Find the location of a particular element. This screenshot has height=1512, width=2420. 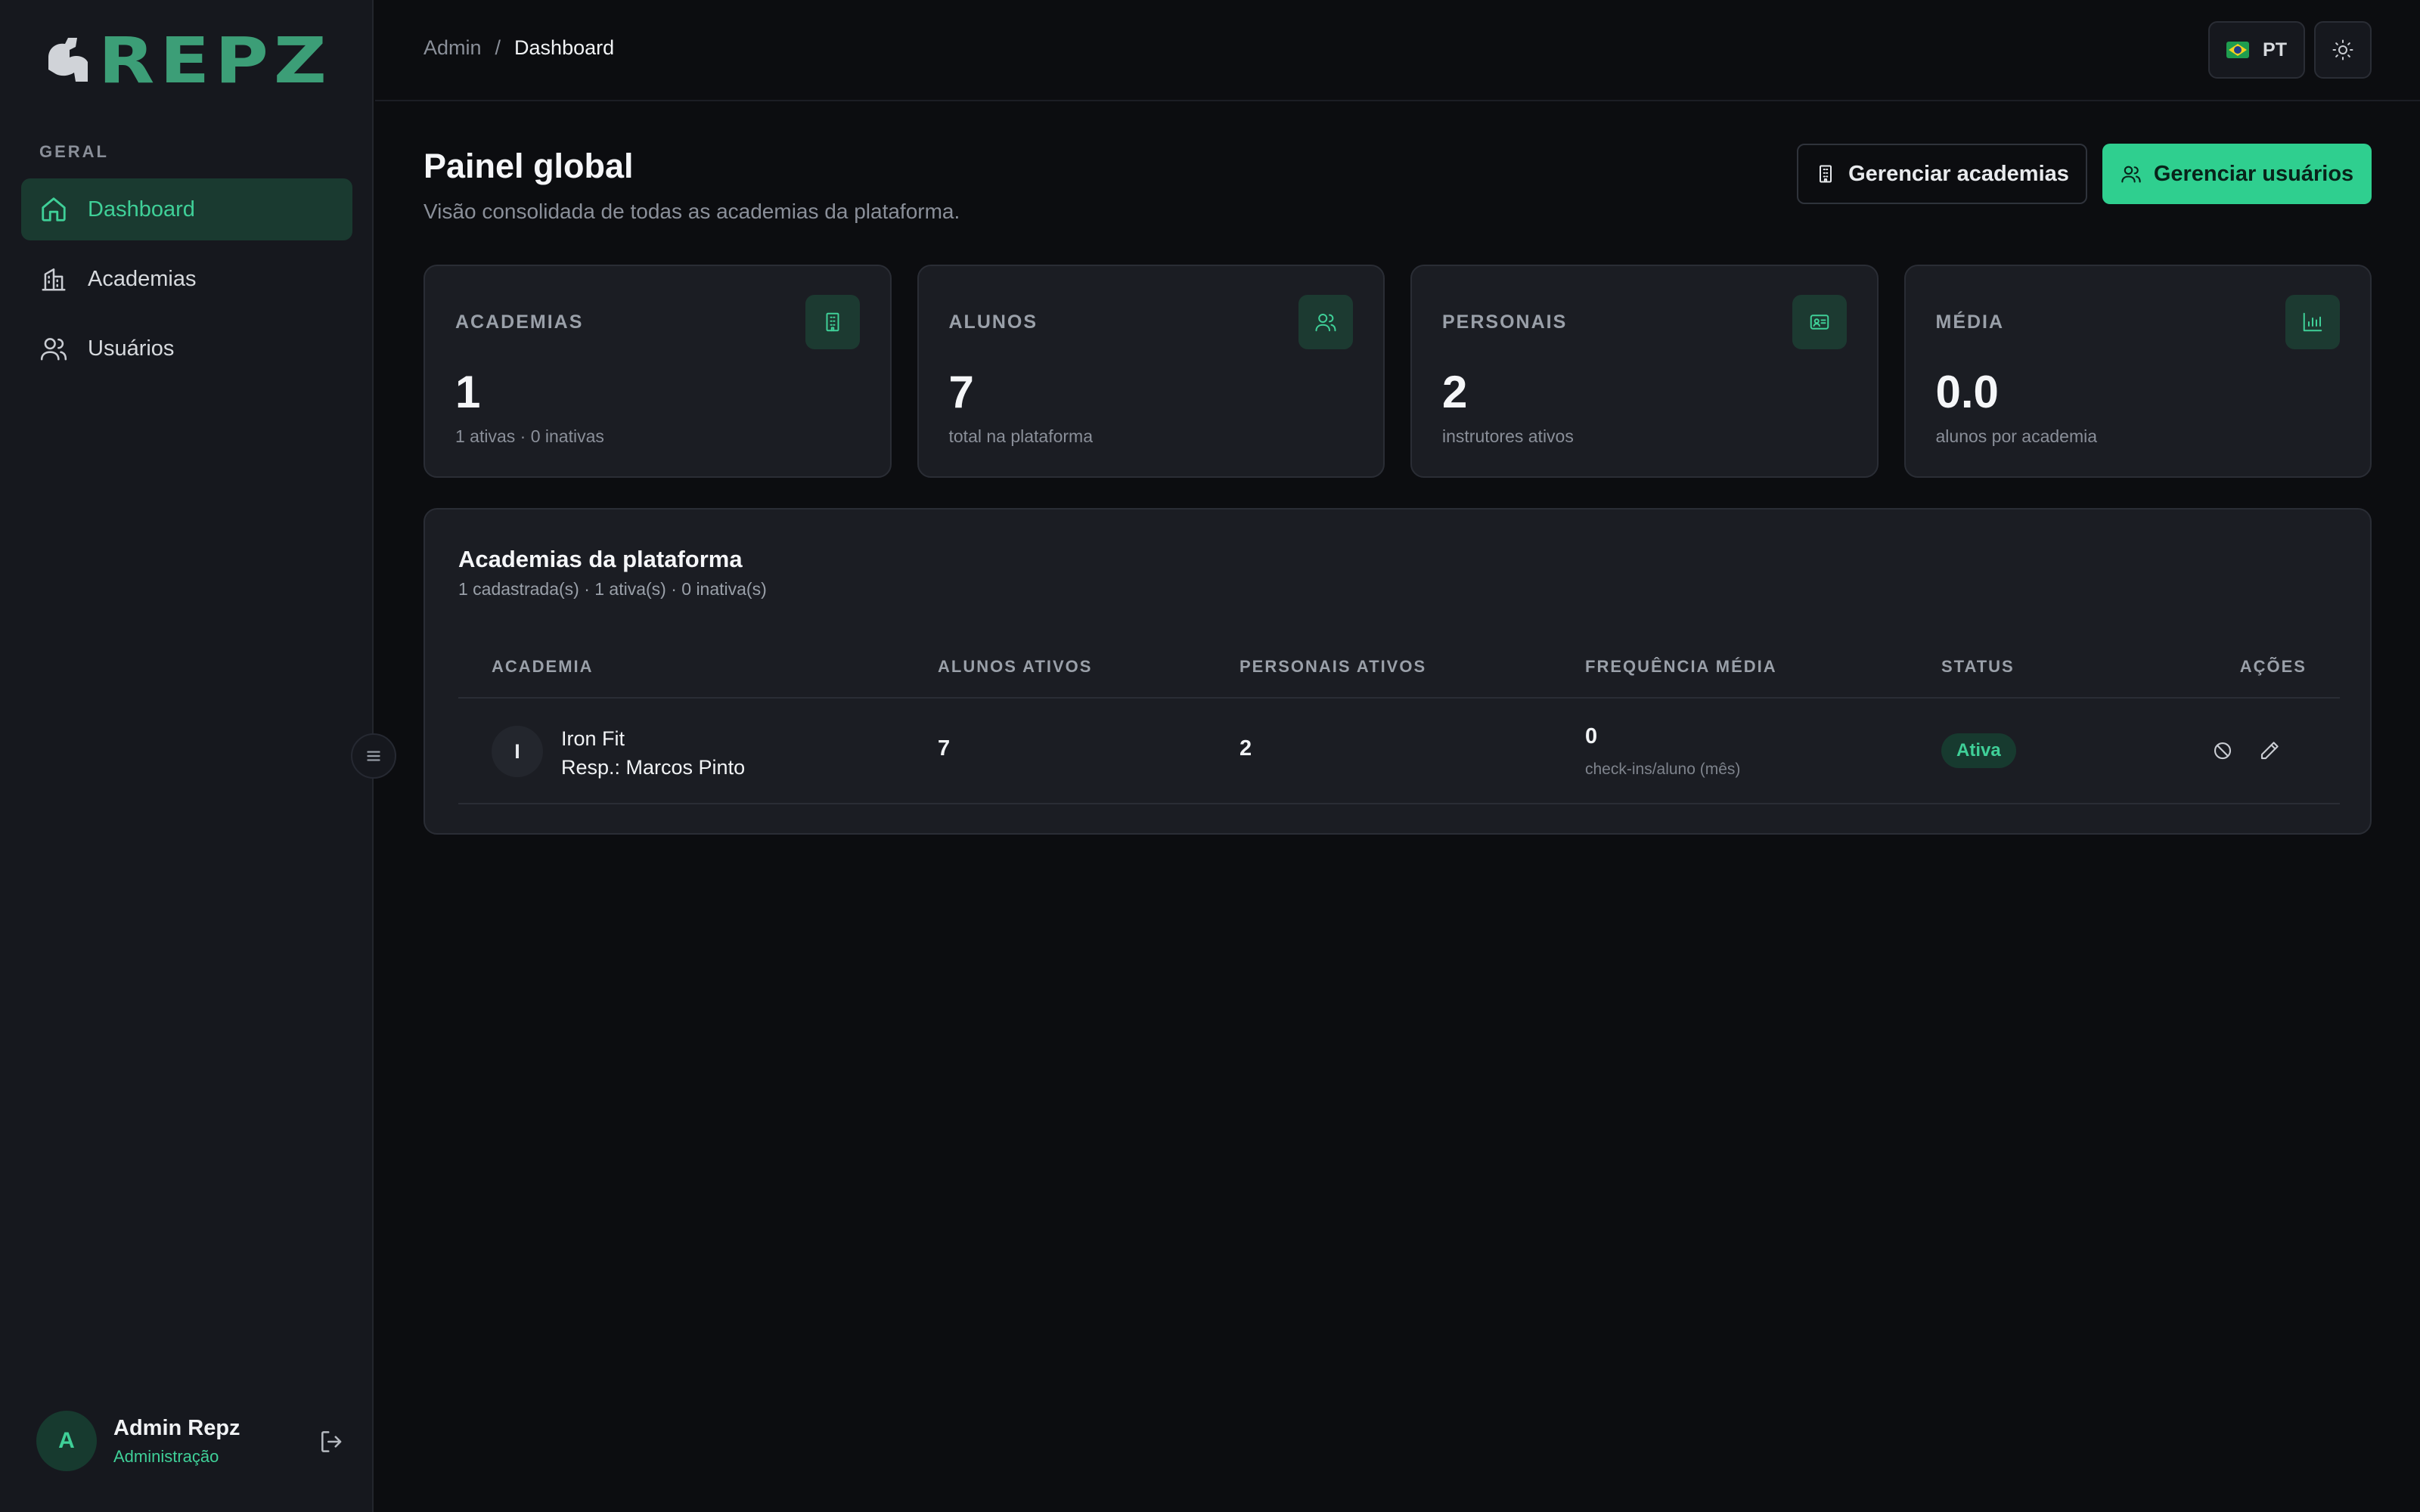

stat-value: 1 is located at coordinates (468, 392).